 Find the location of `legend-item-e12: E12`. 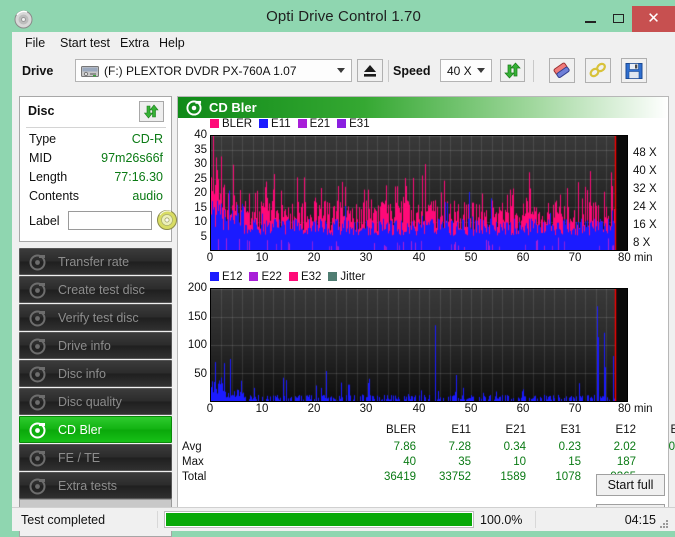

legend-item-e12: E12 is located at coordinates (226, 277).